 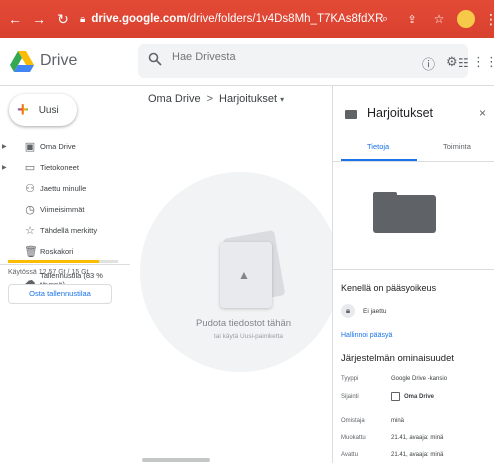 I want to click on manage-access-link: Hallinnoi pääsyä, so click(x=366, y=335).